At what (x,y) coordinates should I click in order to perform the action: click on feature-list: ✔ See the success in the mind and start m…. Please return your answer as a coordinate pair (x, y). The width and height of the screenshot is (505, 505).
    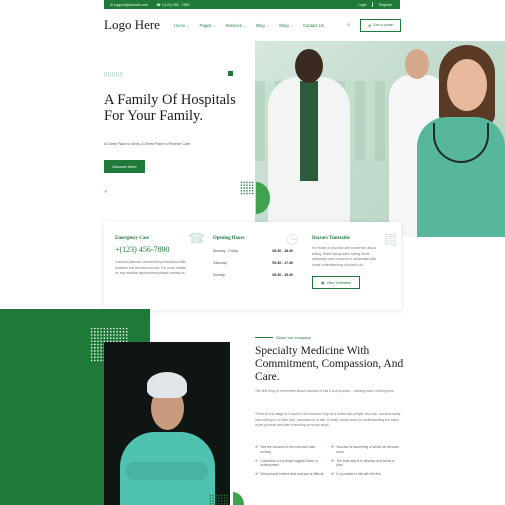
    Looking at the image, I should click on (328, 460).